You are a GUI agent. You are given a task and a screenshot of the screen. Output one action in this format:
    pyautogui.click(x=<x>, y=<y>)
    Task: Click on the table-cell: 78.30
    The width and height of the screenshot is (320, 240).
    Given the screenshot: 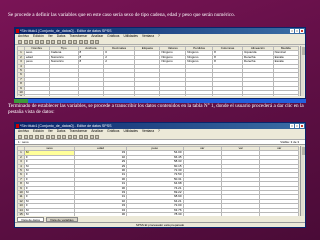 What is the action you would take?
    pyautogui.click(x=155, y=214)
    